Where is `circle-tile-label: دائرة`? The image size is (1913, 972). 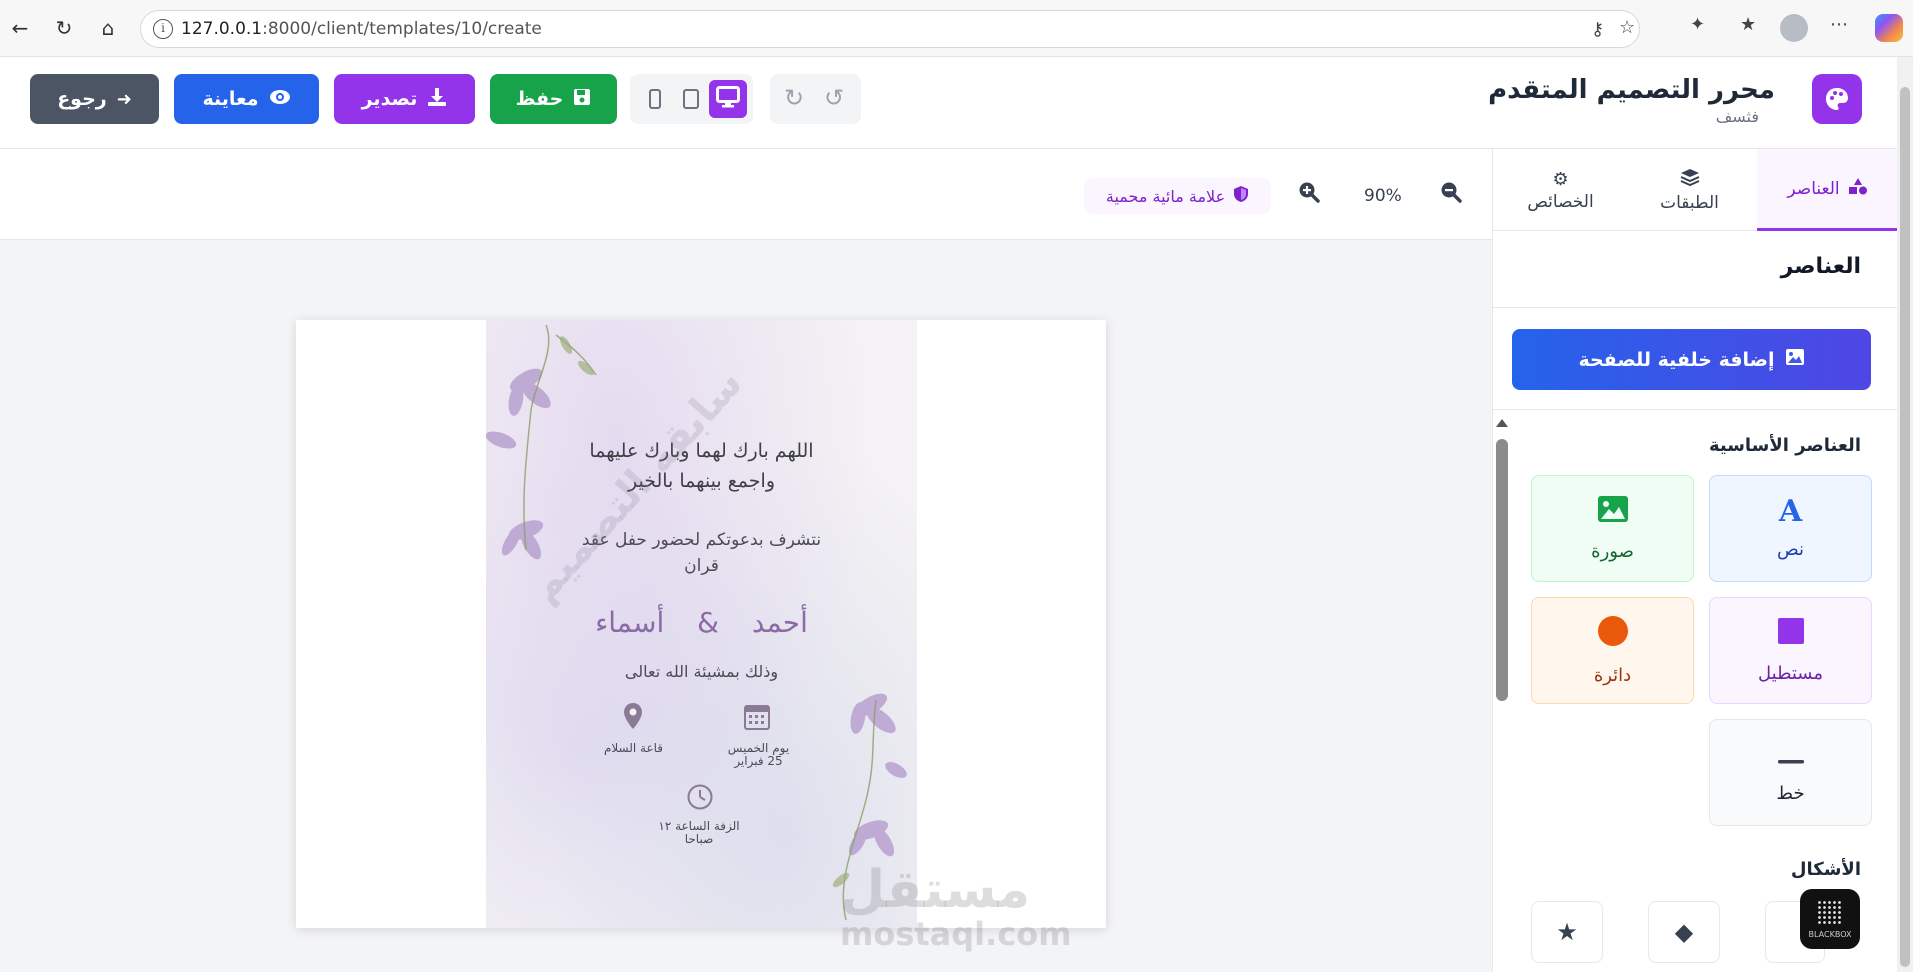 circle-tile-label: دائرة is located at coordinates (1612, 675).